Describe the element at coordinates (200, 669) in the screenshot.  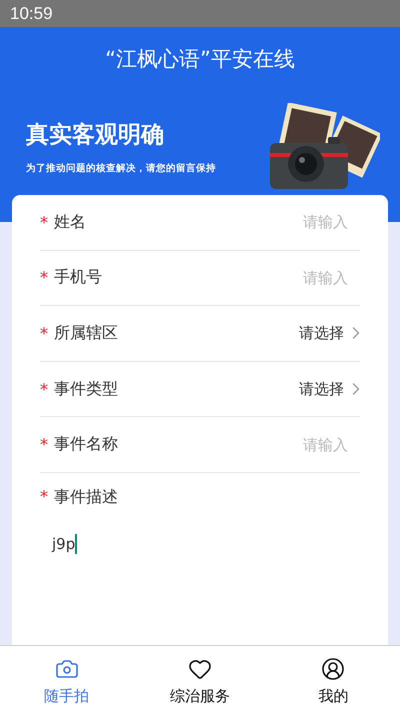
I see `heart-icon` at that location.